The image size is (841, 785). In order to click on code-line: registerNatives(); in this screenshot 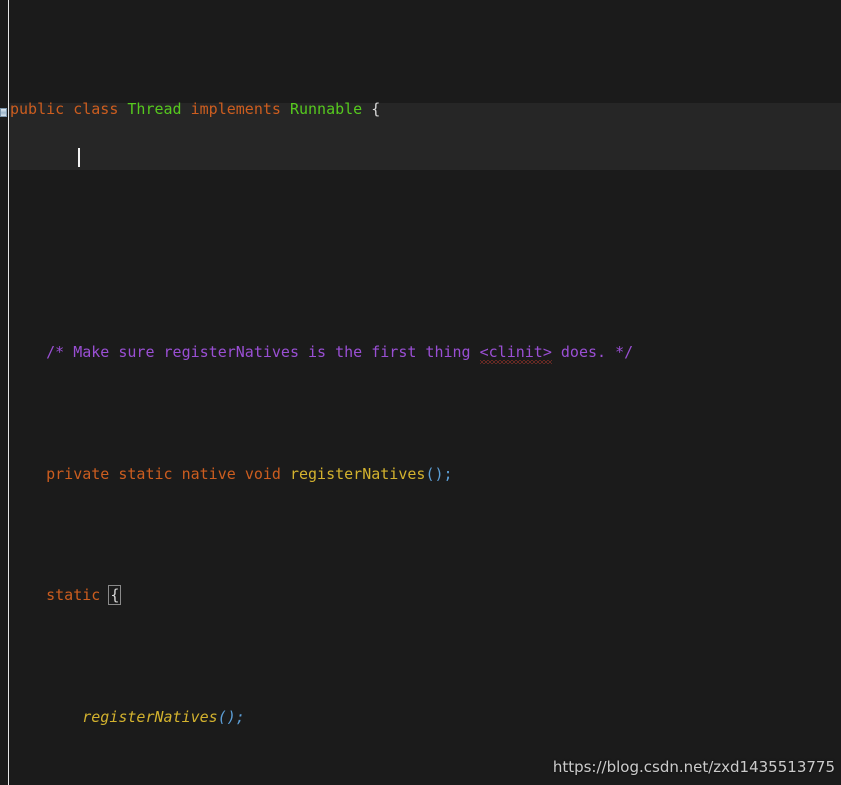, I will do `click(425, 717)`.